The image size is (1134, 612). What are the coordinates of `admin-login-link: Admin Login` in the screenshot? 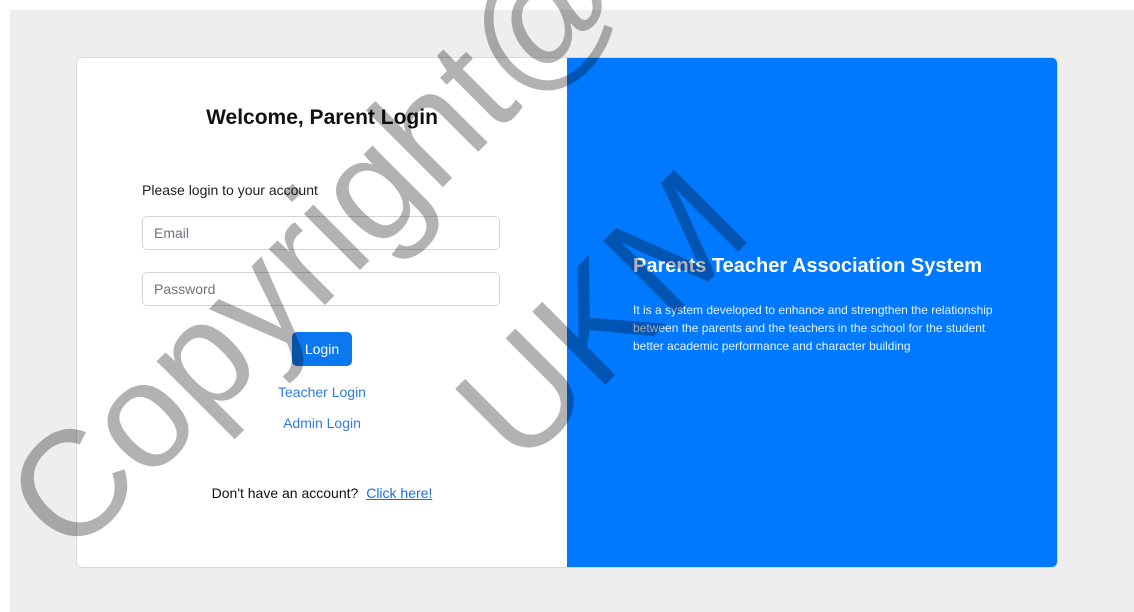 It's located at (322, 423).